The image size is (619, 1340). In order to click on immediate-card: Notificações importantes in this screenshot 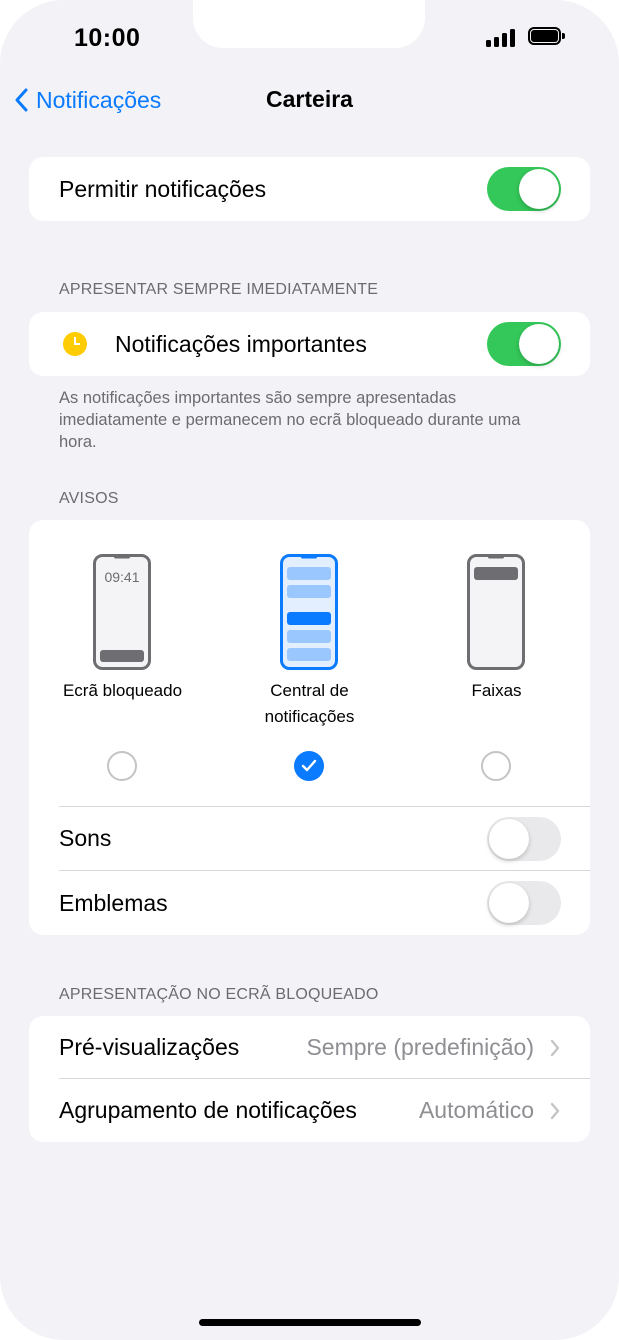, I will do `click(309, 344)`.